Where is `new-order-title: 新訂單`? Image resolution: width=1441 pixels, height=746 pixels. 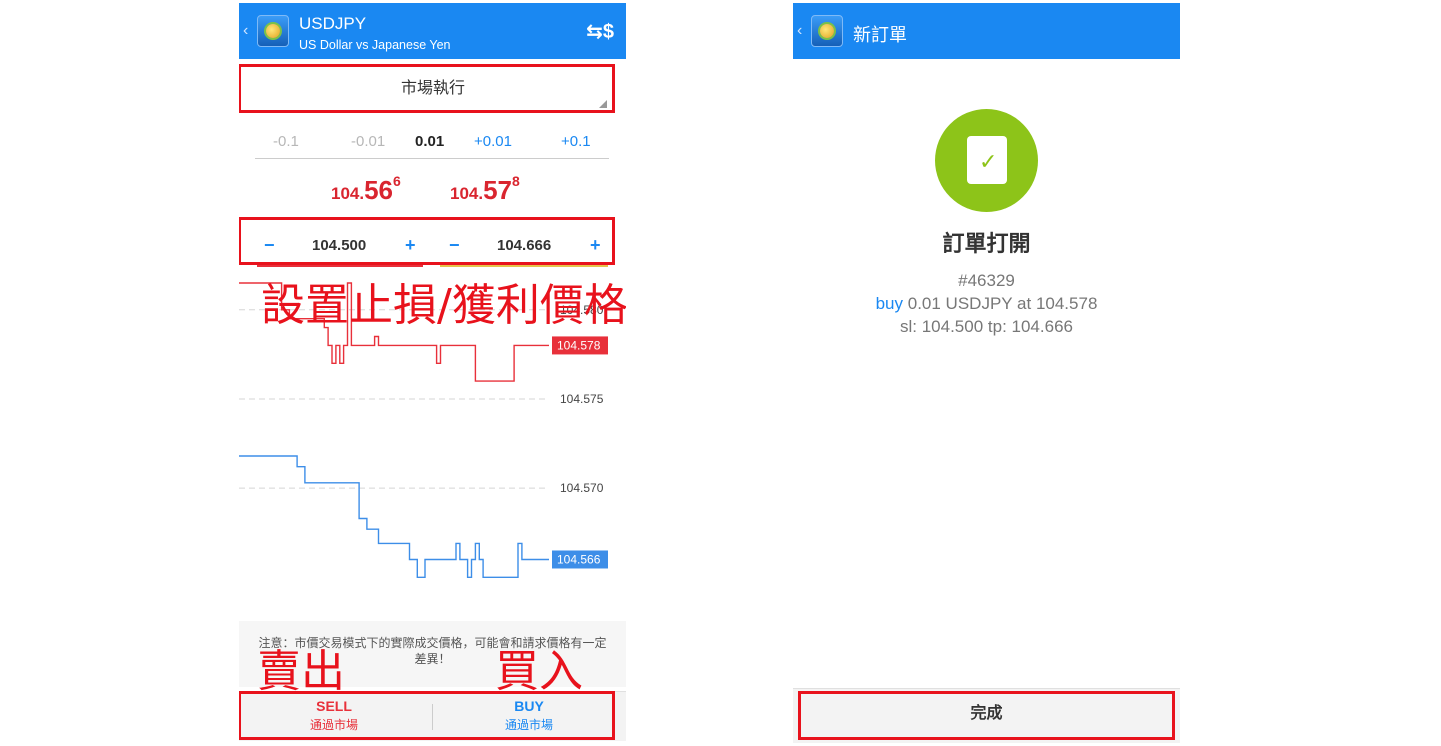
new-order-title: 新訂單 is located at coordinates (880, 35).